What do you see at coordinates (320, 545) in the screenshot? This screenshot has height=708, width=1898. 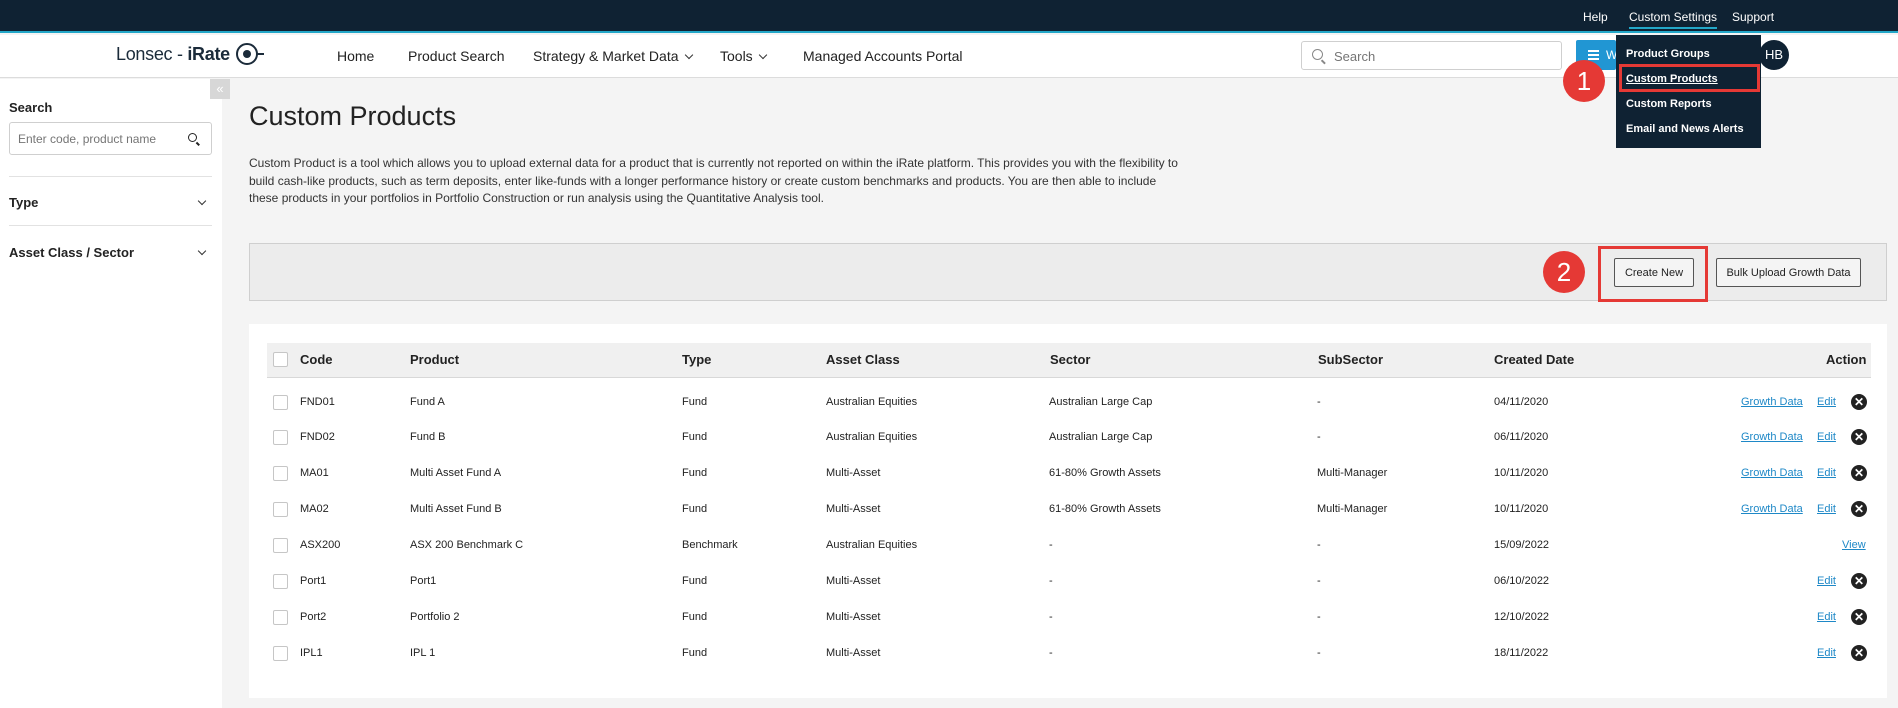 I see `cell-code: ASX200` at bounding box center [320, 545].